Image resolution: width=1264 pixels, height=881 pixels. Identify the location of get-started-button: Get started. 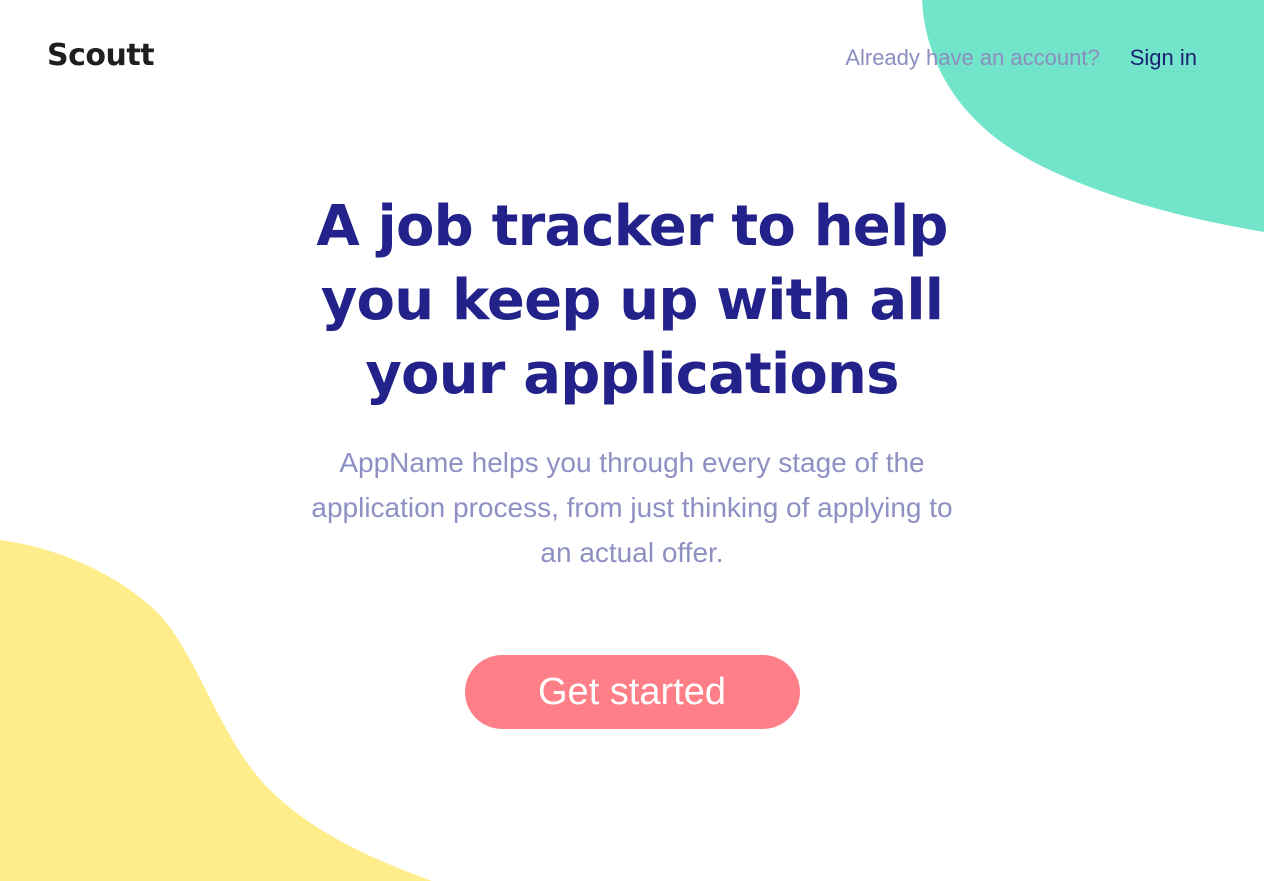
(632, 692).